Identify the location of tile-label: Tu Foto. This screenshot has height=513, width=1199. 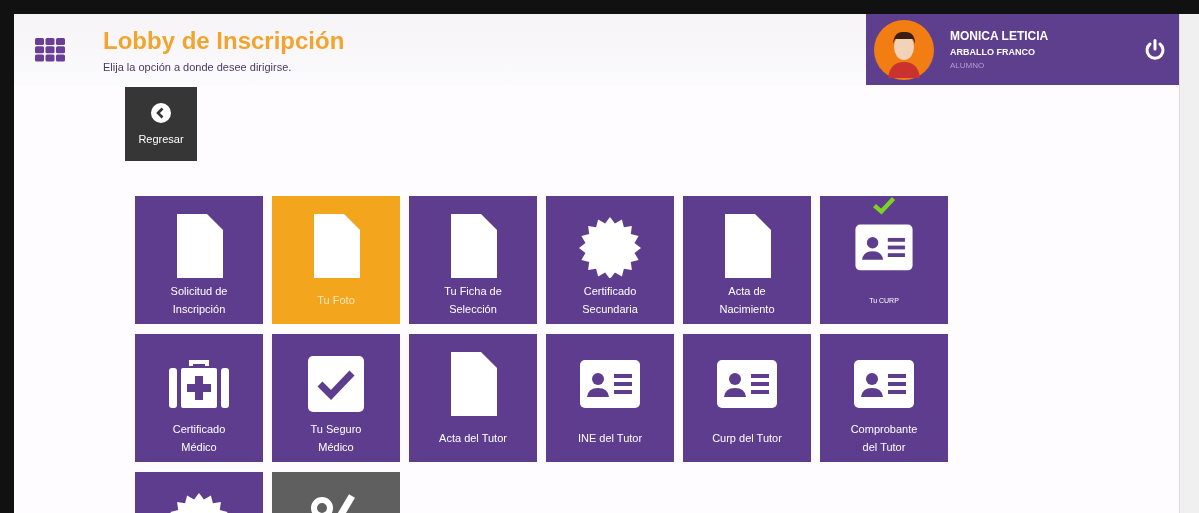
(336, 301).